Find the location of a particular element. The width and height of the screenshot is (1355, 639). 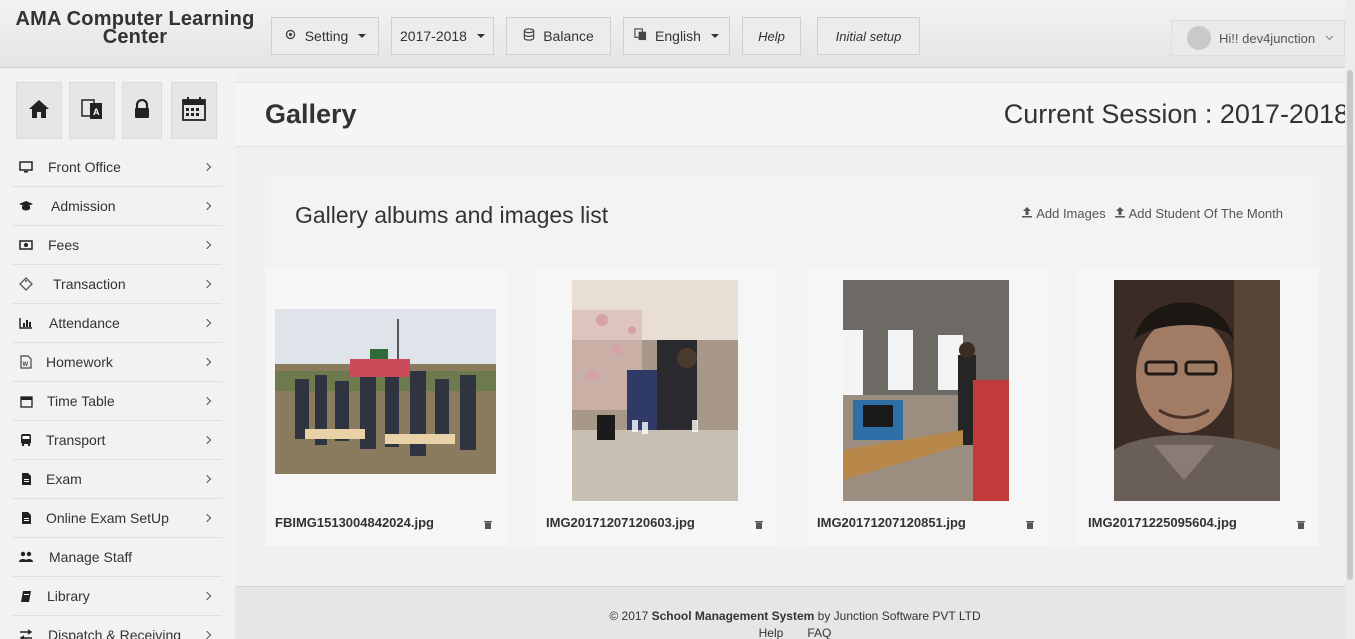

sidebar-item-admission: Admission is located at coordinates (117, 206).